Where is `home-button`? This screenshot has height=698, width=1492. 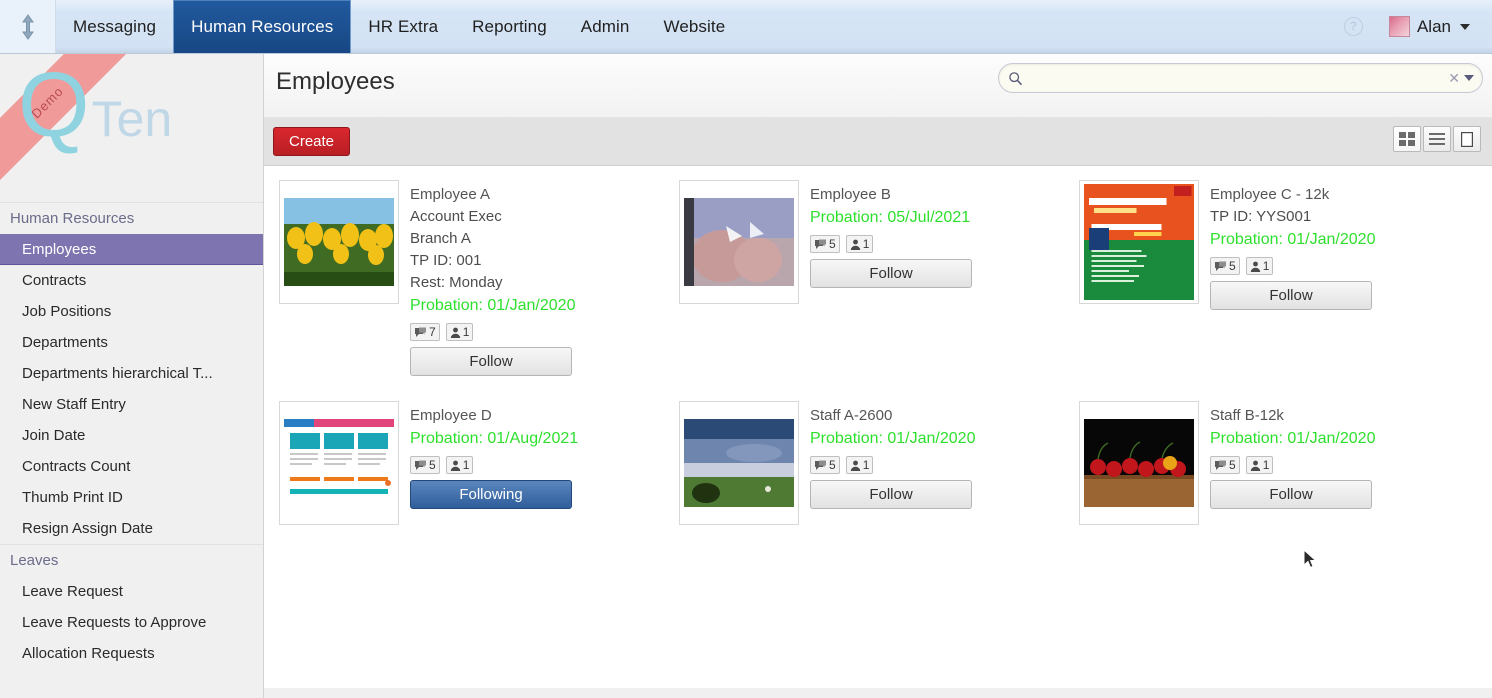
home-button is located at coordinates (28, 26).